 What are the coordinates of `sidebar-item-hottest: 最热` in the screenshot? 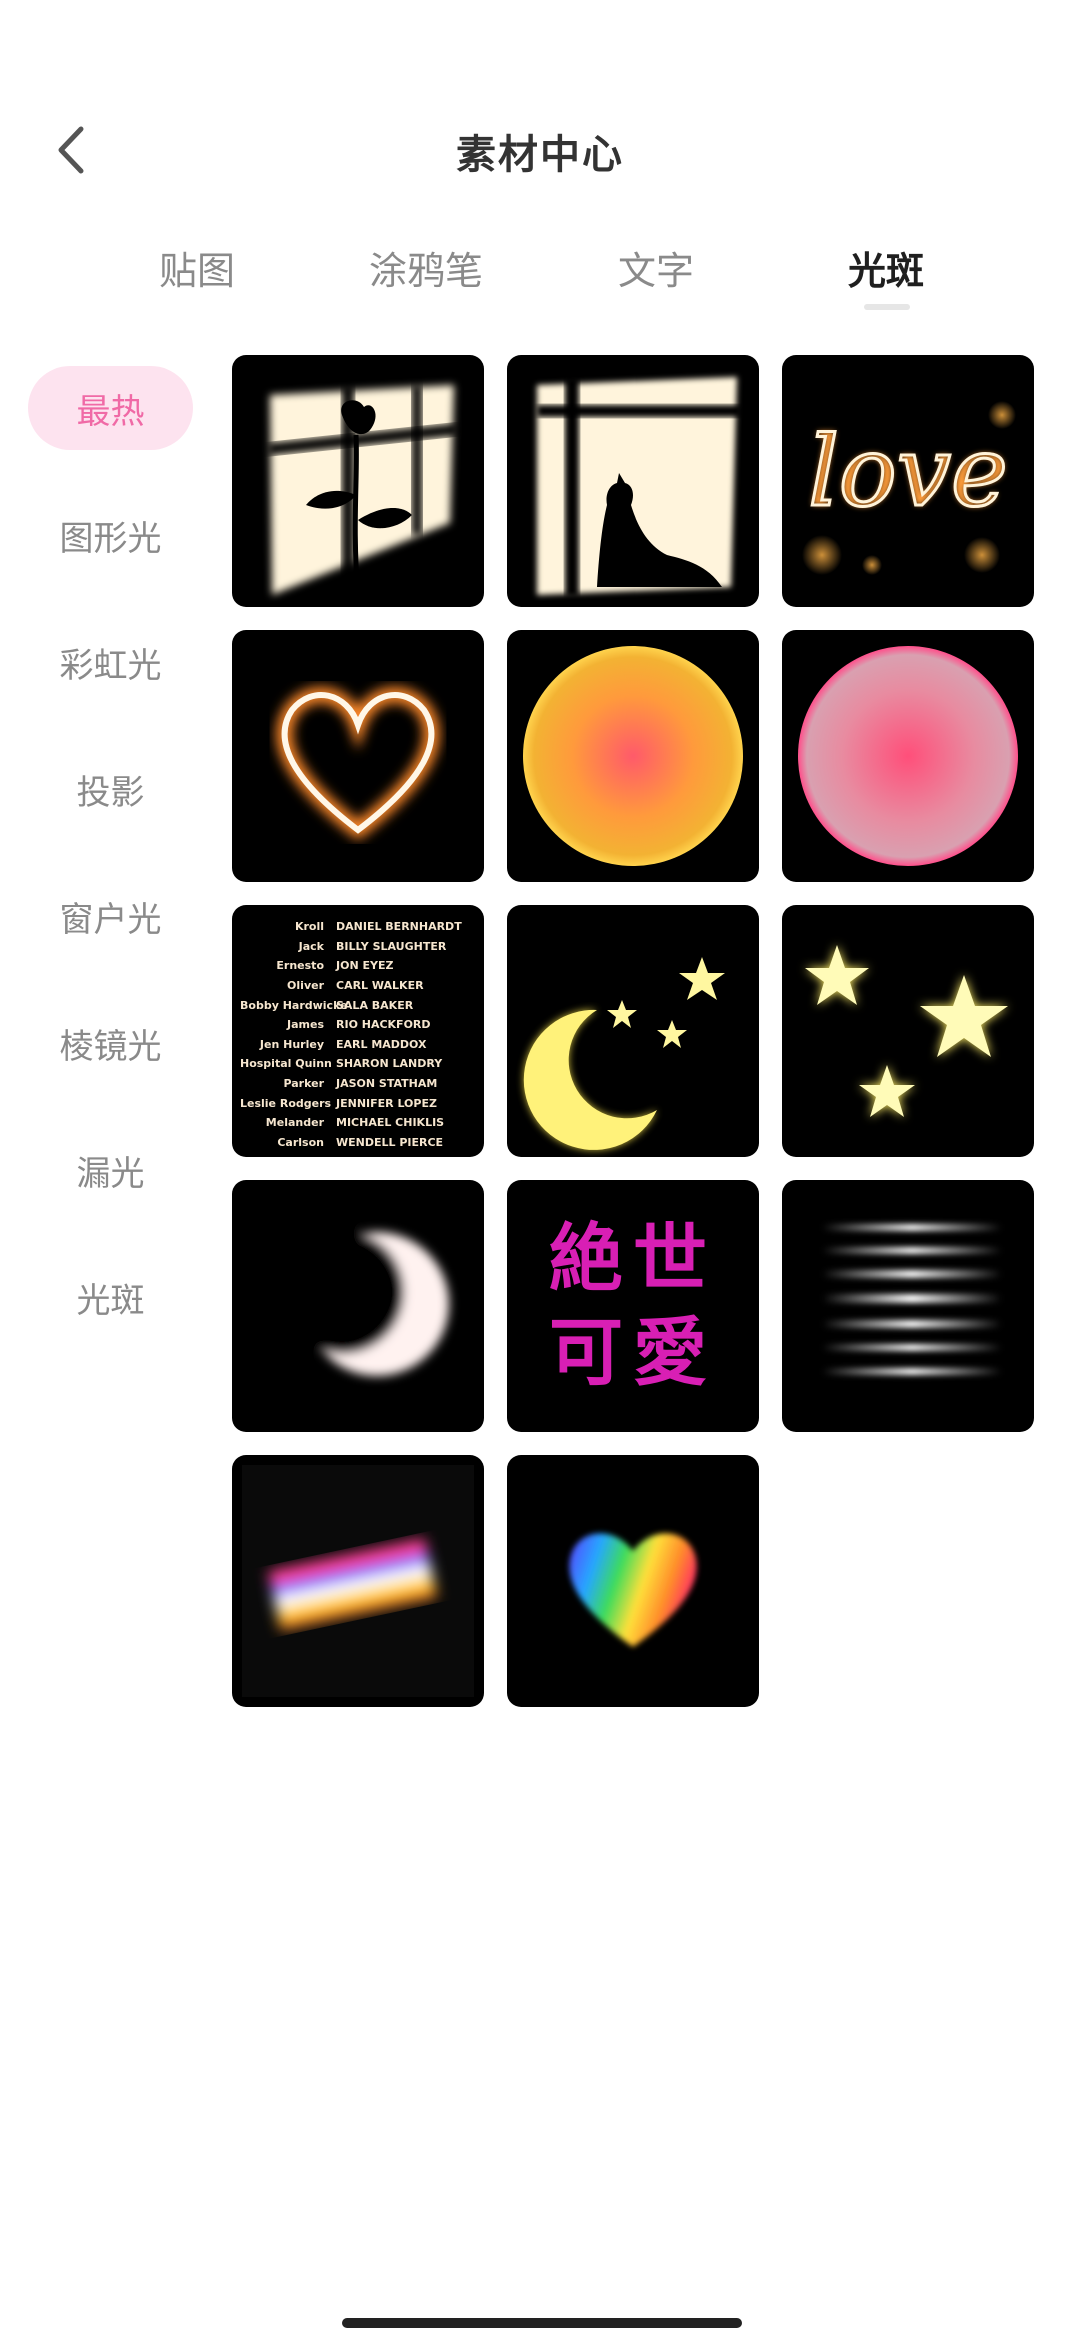 It's located at (110, 408).